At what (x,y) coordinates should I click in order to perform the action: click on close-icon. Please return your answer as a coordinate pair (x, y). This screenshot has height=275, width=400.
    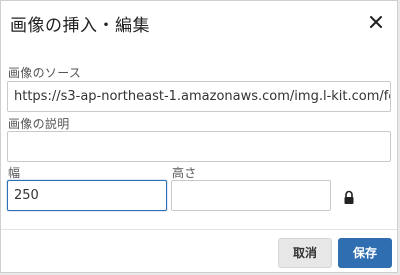
    Looking at the image, I should click on (376, 22).